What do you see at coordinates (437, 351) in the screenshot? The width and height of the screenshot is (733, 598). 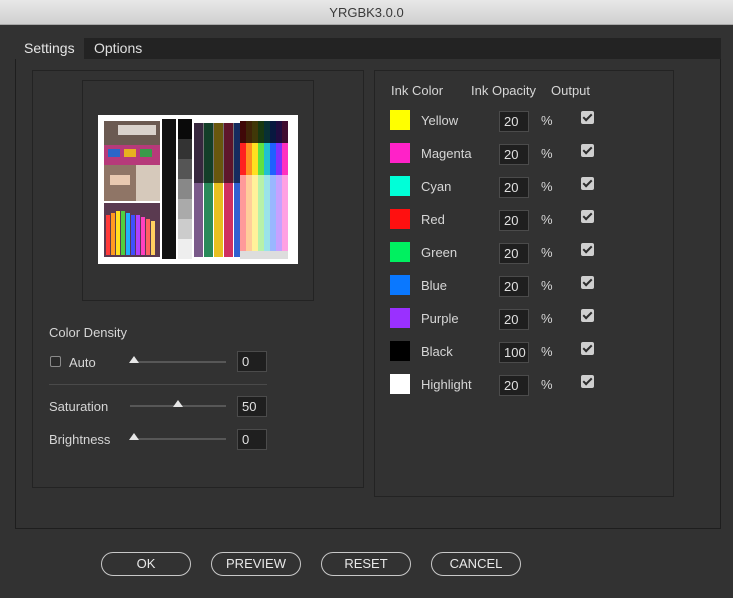 I see `ink-label-black: Black` at bounding box center [437, 351].